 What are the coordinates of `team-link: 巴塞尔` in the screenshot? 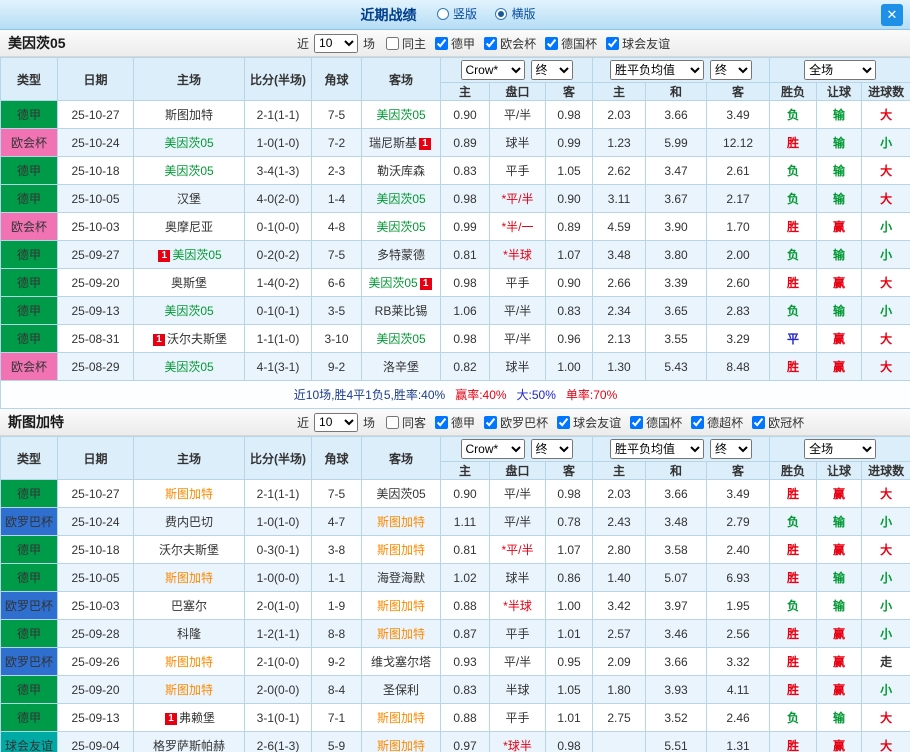 It's located at (189, 606).